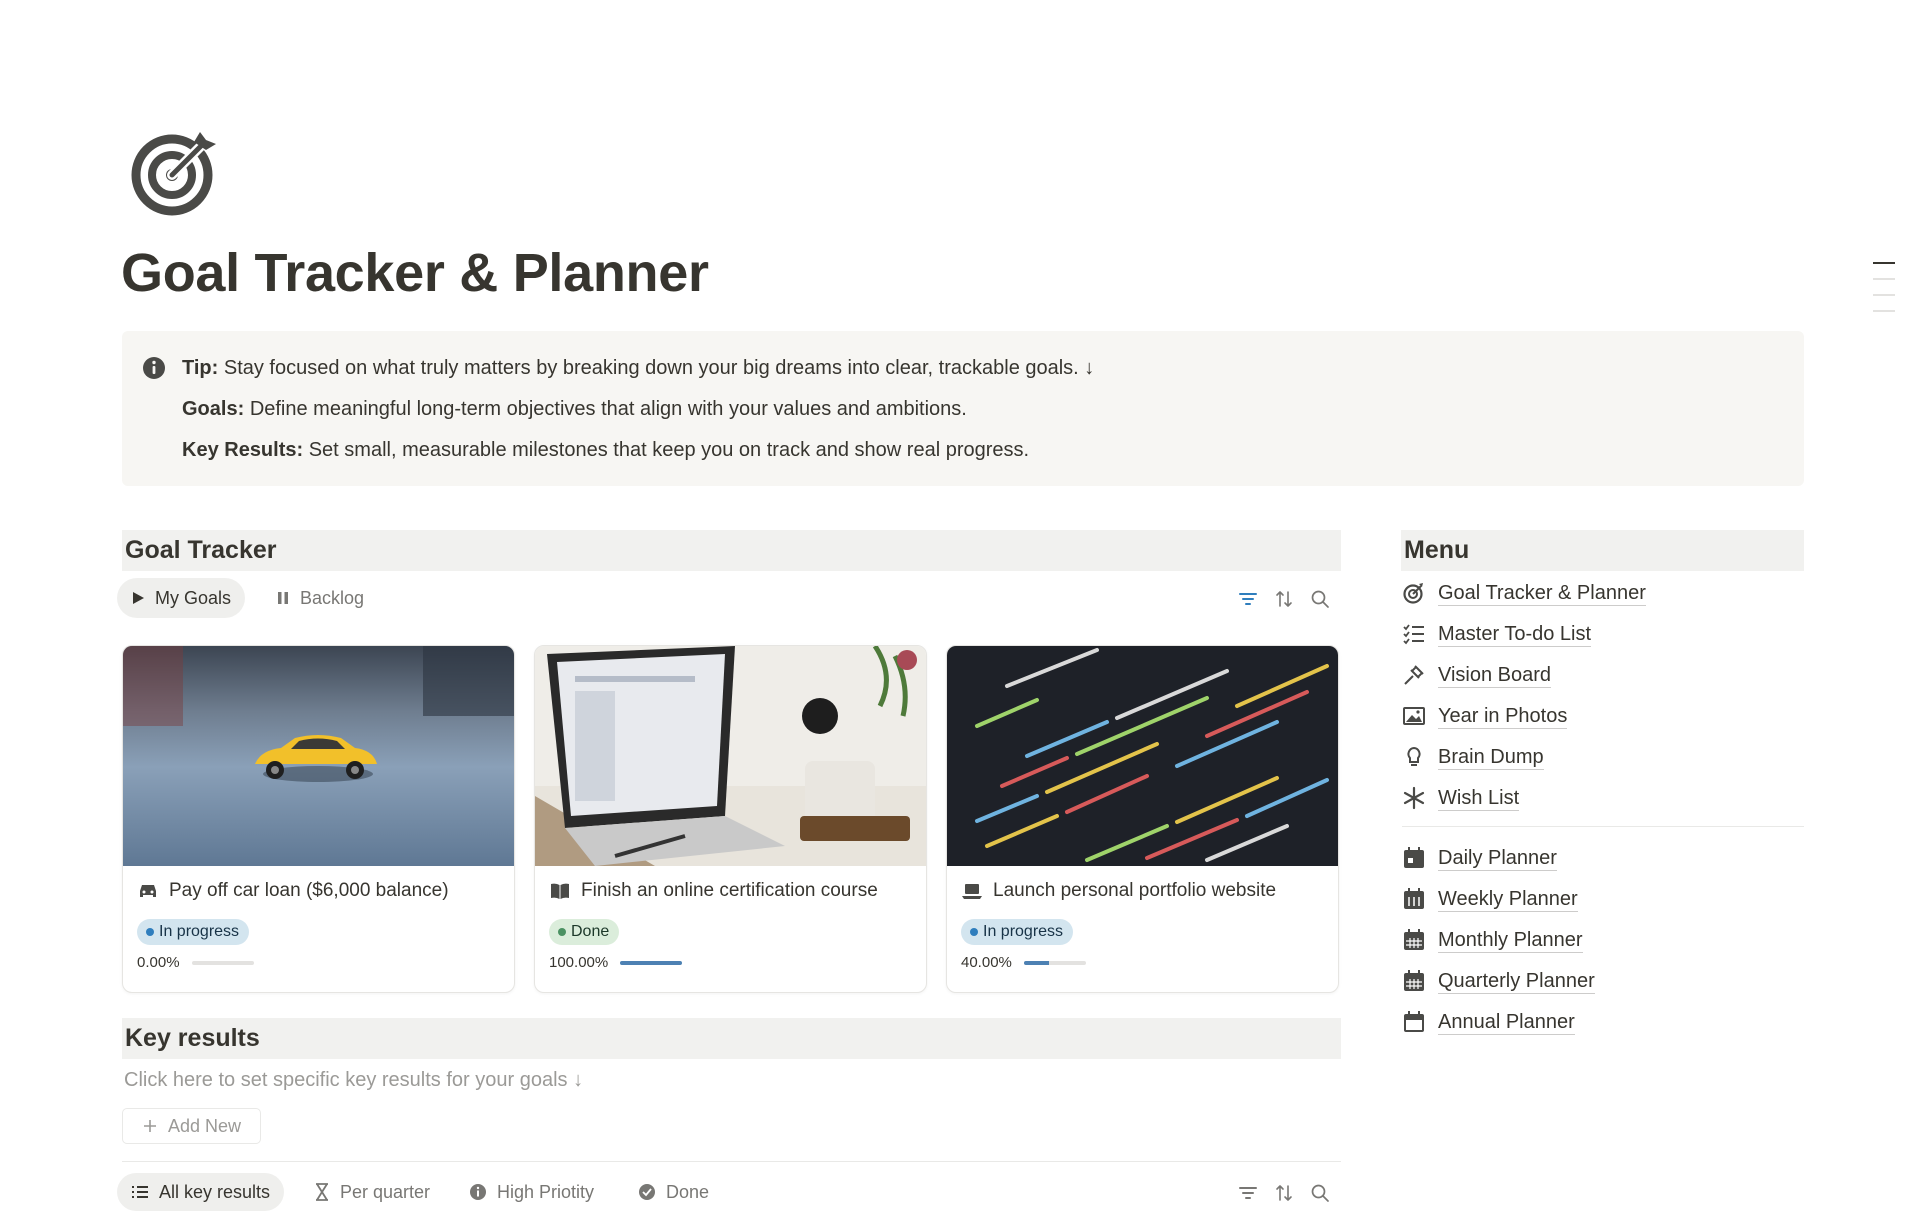 The width and height of the screenshot is (1920, 1211). I want to click on laptop-icon, so click(972, 891).